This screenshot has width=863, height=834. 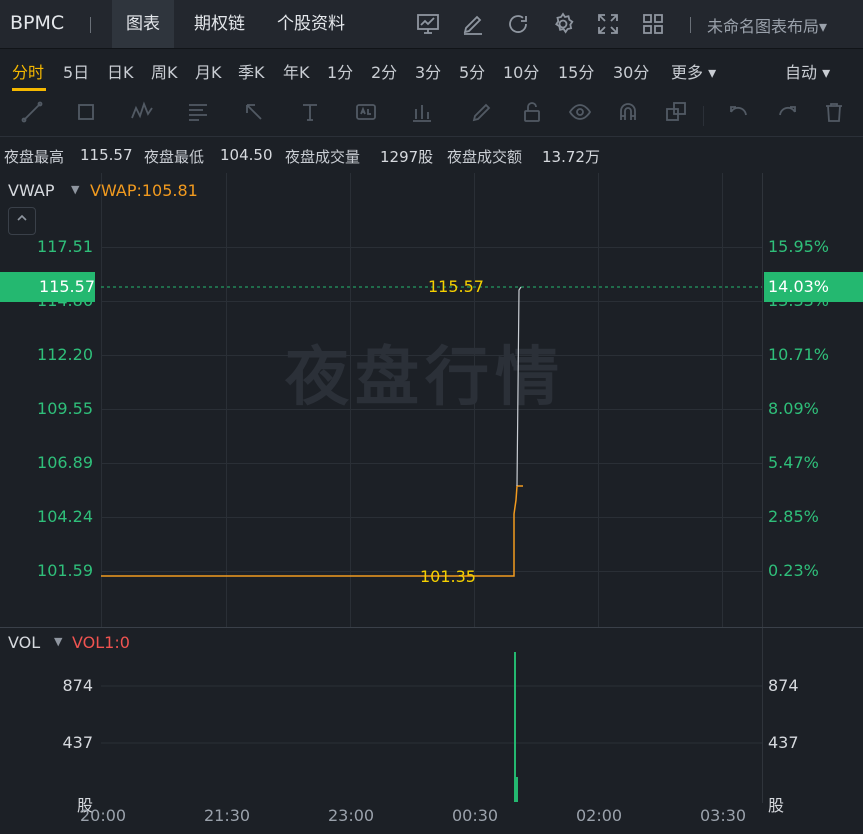 What do you see at coordinates (448, 576) in the screenshot?
I see `low-price-marker: 101.35` at bounding box center [448, 576].